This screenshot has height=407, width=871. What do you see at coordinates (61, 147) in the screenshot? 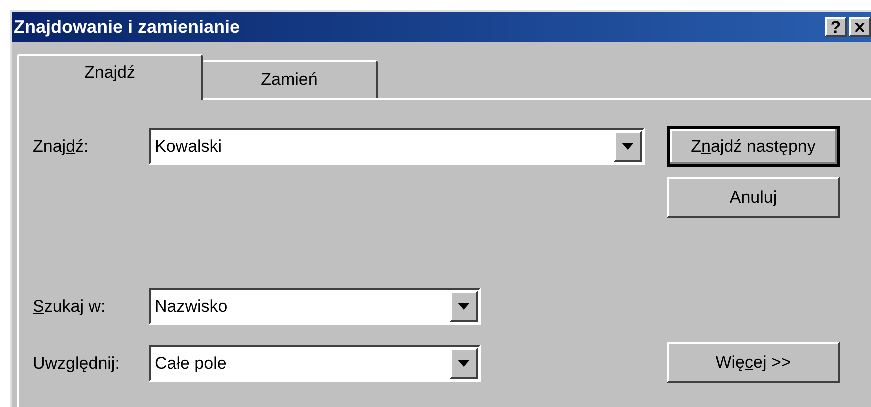
I see `field-label: Znajdź:` at bounding box center [61, 147].